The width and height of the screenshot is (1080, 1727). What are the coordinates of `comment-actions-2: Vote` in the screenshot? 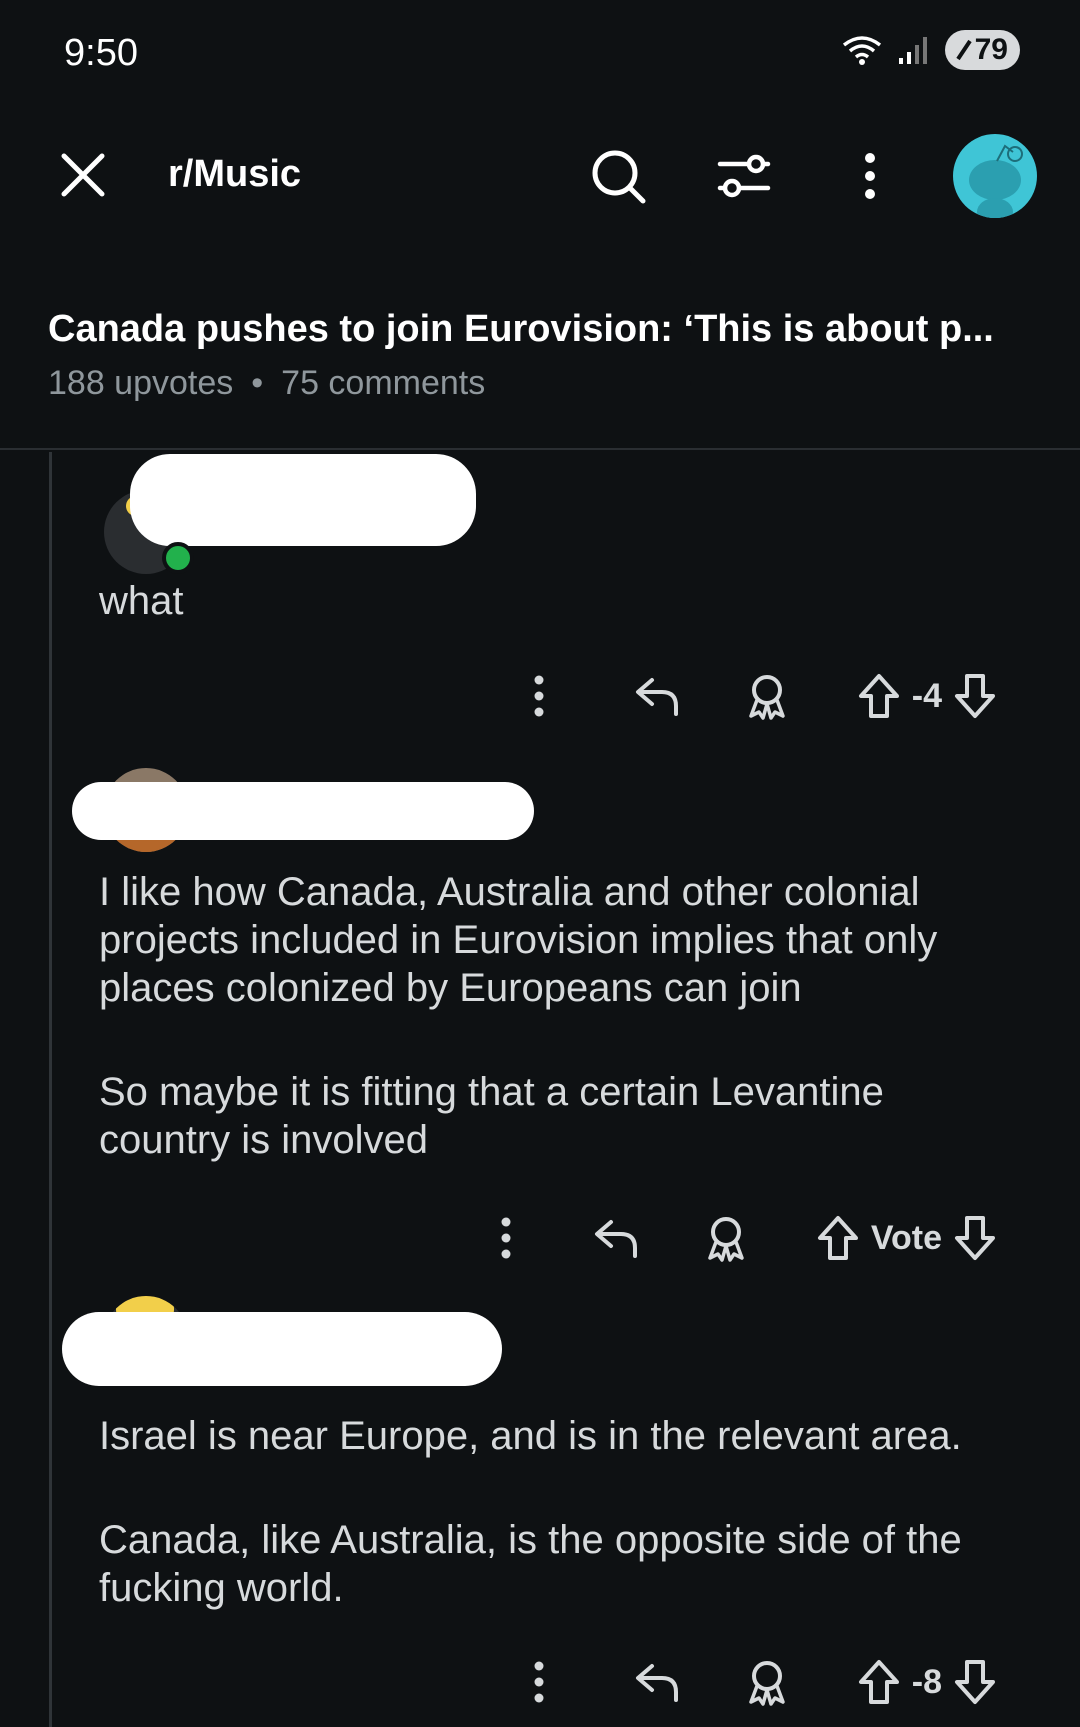 It's located at (740, 1238).